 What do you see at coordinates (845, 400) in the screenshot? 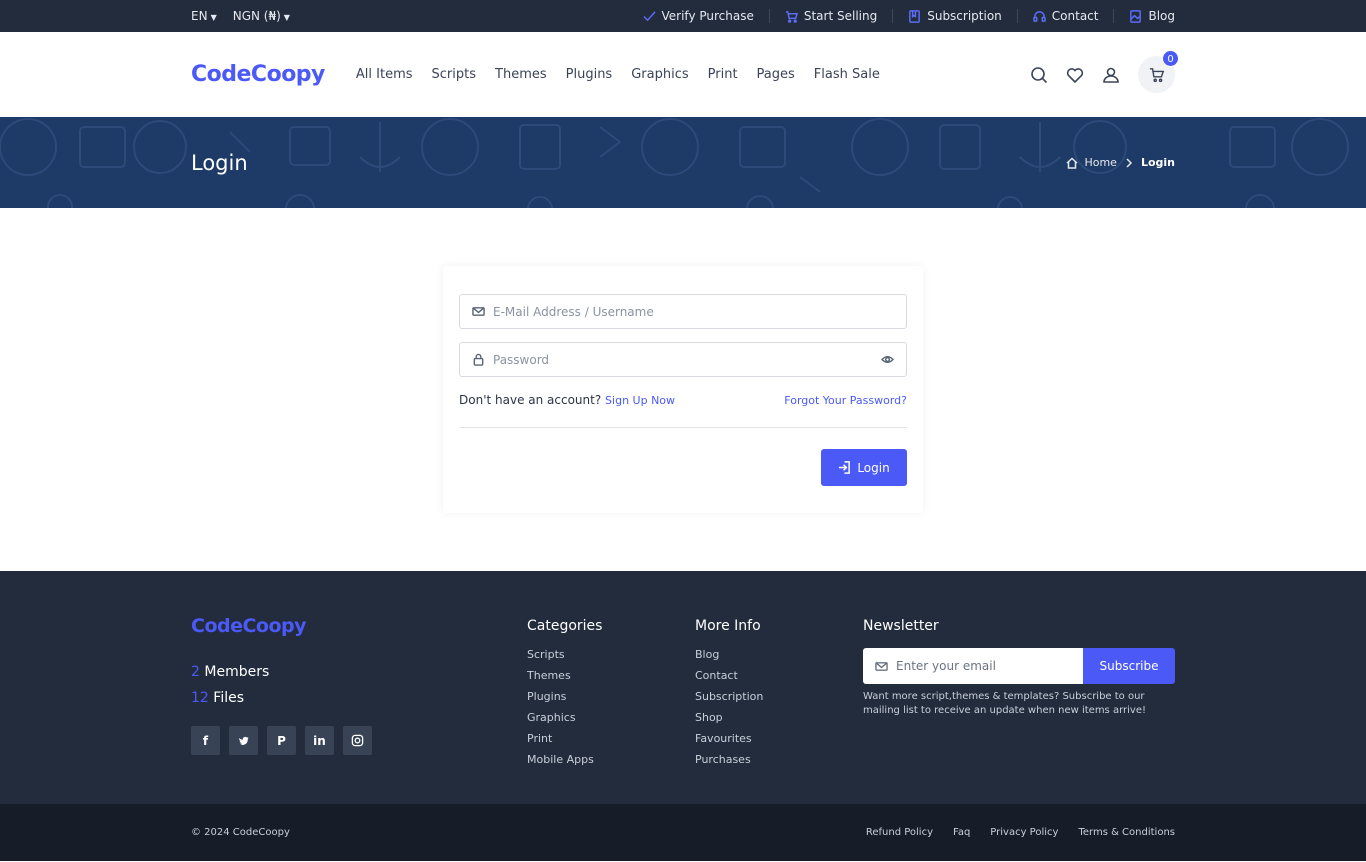
I see `forgot-password-link: Forgot Your Password?` at bounding box center [845, 400].